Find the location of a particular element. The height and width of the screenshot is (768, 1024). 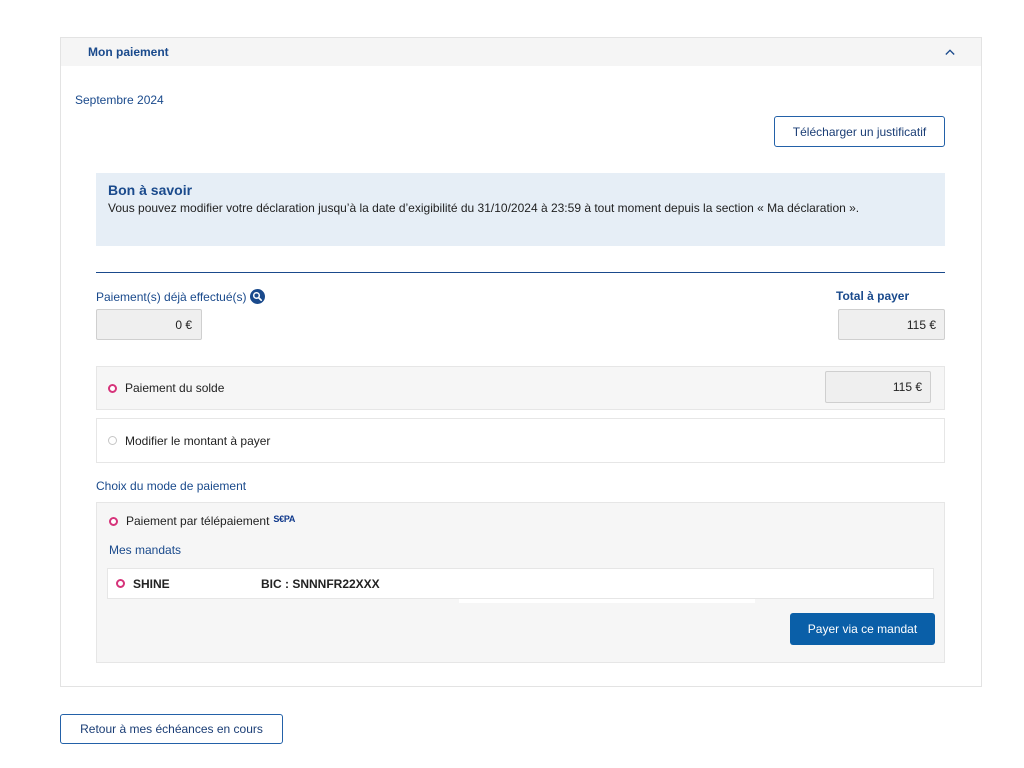

telepayment-label: Paiement par télépaiement is located at coordinates (198, 521).